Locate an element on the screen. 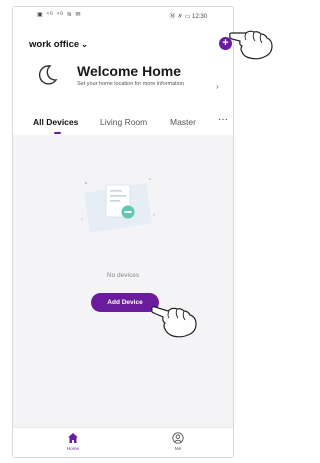 This screenshot has height=463, width=320. nav-item-me: Me is located at coordinates (178, 441).